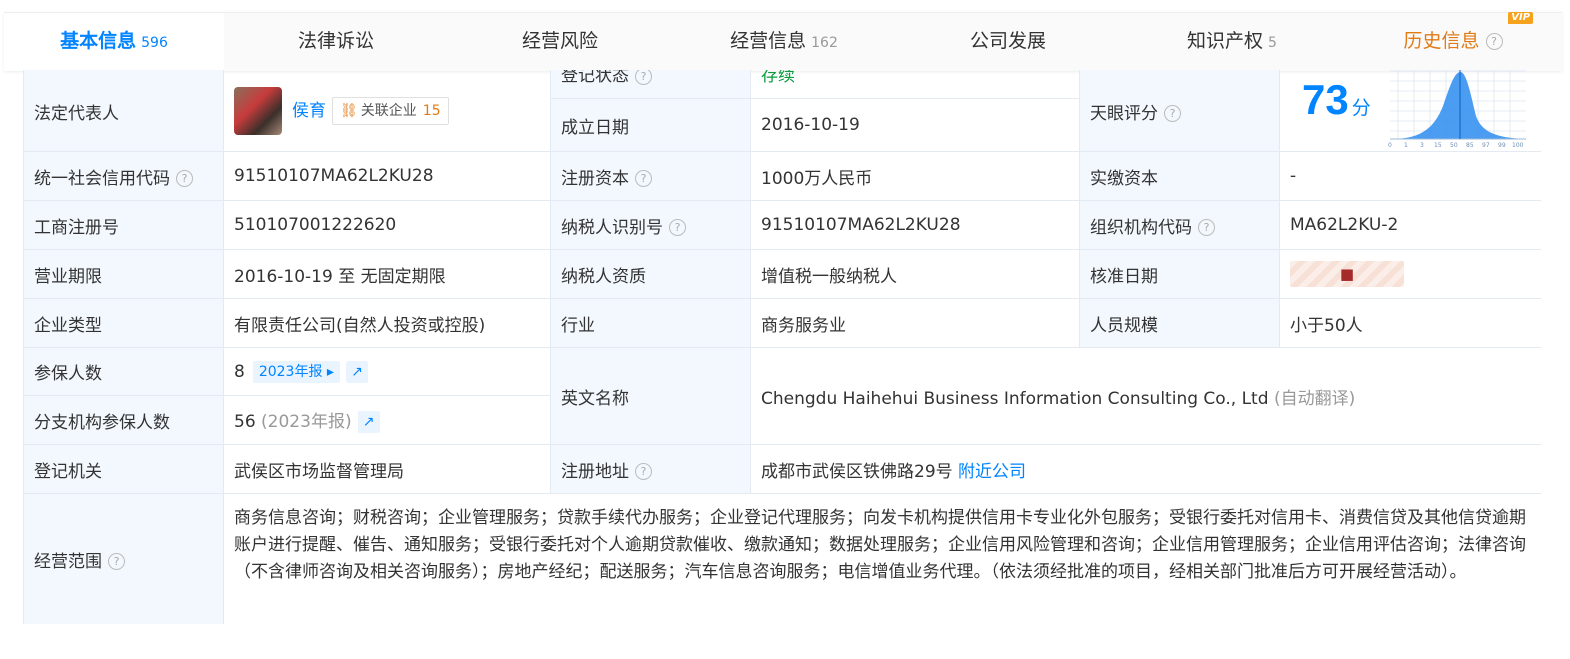 Image resolution: width=1570 pixels, height=659 pixels. I want to click on score-value: 73, so click(1325, 99).